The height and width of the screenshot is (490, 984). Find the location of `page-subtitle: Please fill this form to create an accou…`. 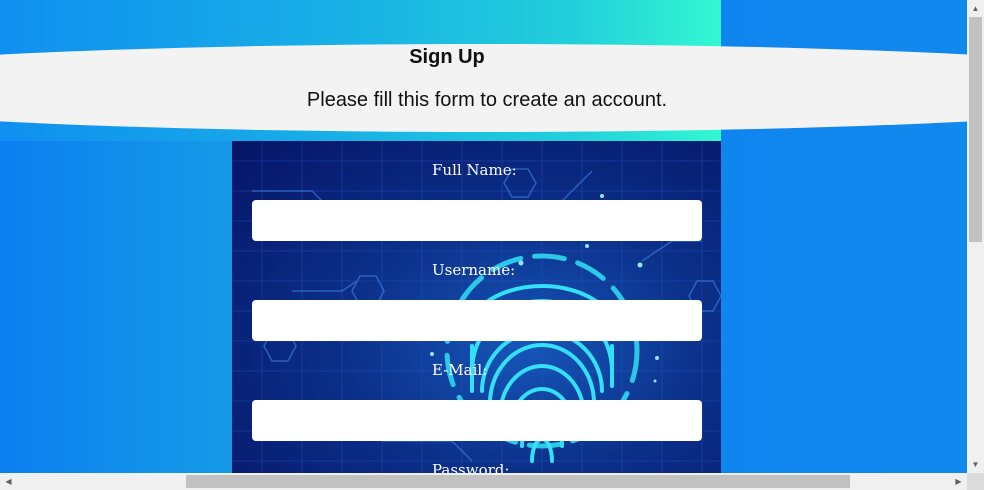

page-subtitle: Please fill this form to create an accou… is located at coordinates (487, 100).